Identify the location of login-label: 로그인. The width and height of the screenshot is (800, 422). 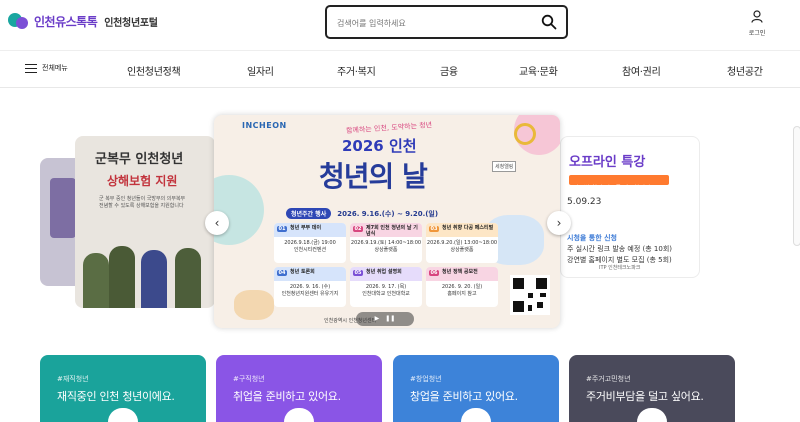
(757, 33).